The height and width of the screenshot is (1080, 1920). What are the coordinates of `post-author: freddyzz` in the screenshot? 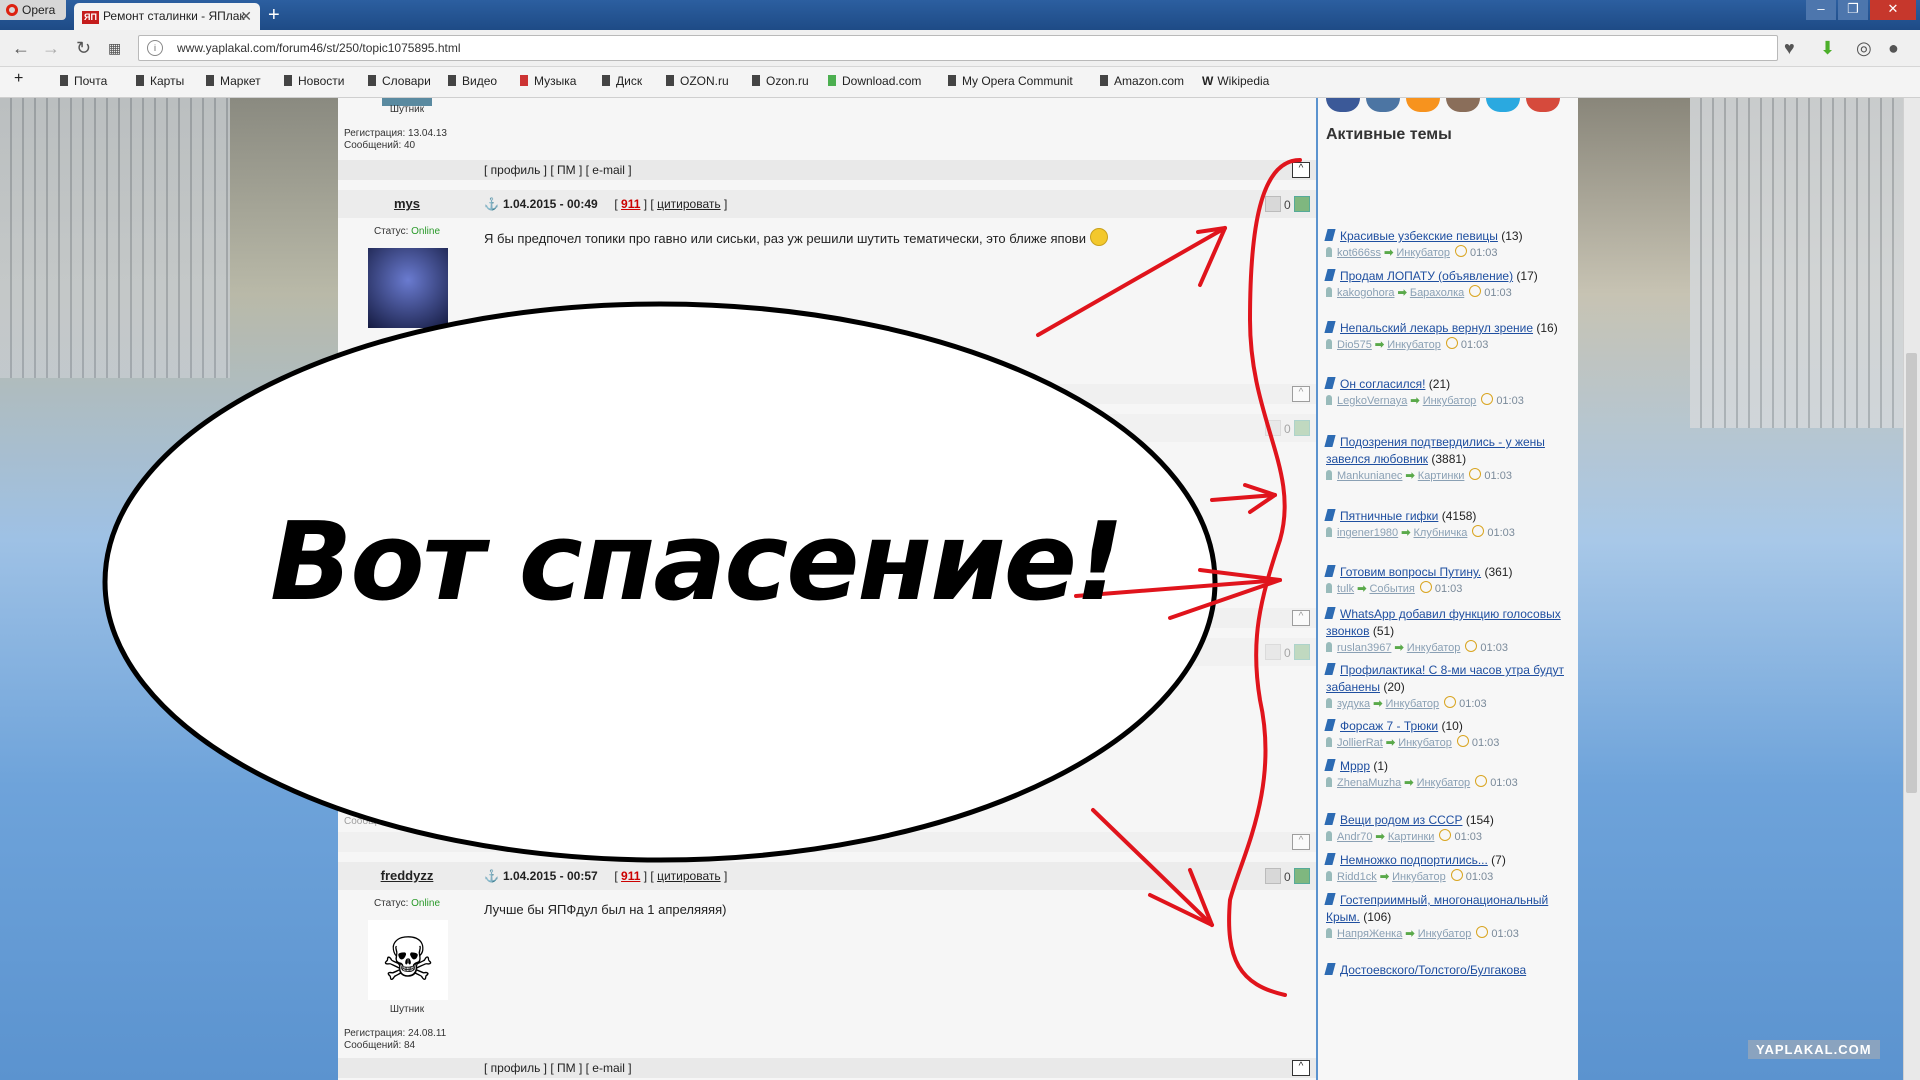 It's located at (407, 875).